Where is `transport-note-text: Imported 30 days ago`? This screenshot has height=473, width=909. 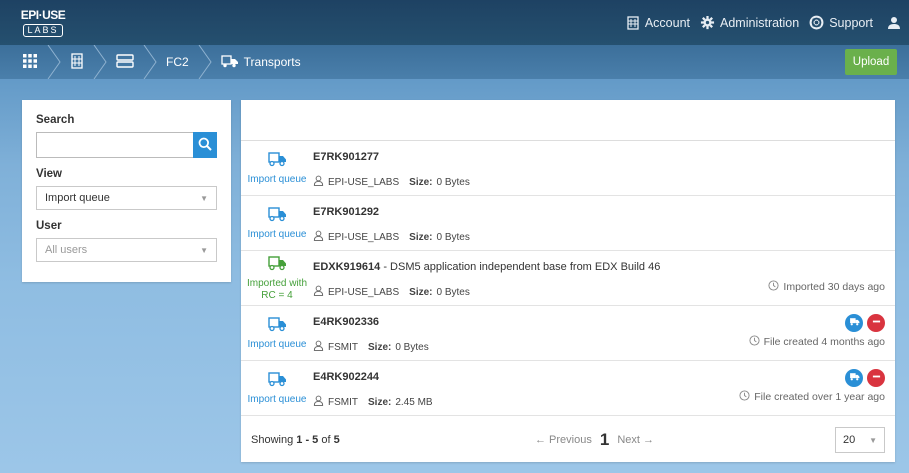
transport-note-text: Imported 30 days ago is located at coordinates (834, 287).